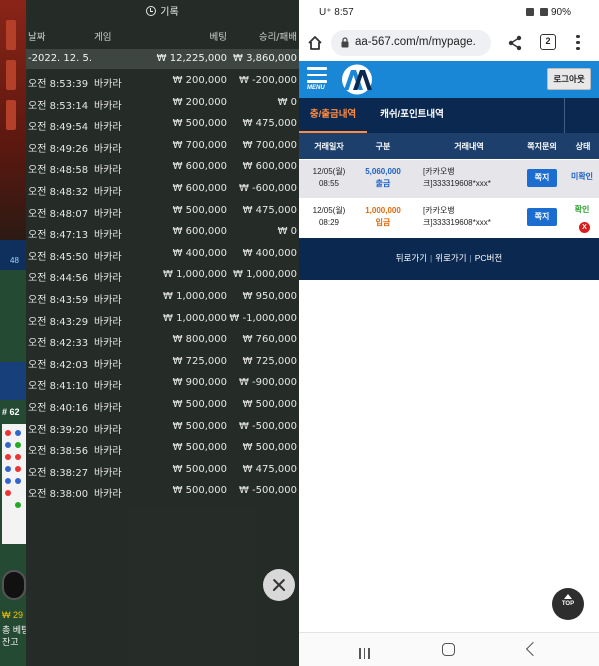 Image resolution: width=599 pixels, height=666 pixels. Describe the element at coordinates (515, 43) in the screenshot. I see `share-icon` at that location.